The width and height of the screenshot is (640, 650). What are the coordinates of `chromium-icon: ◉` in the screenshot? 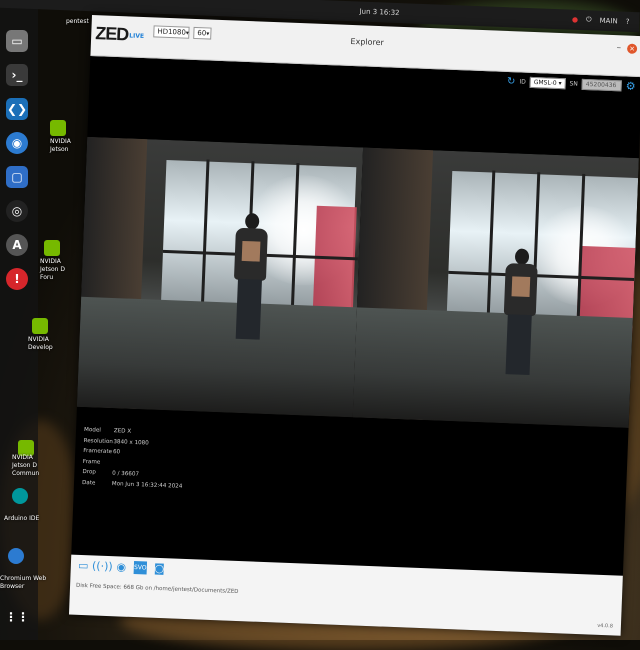 It's located at (17, 143).